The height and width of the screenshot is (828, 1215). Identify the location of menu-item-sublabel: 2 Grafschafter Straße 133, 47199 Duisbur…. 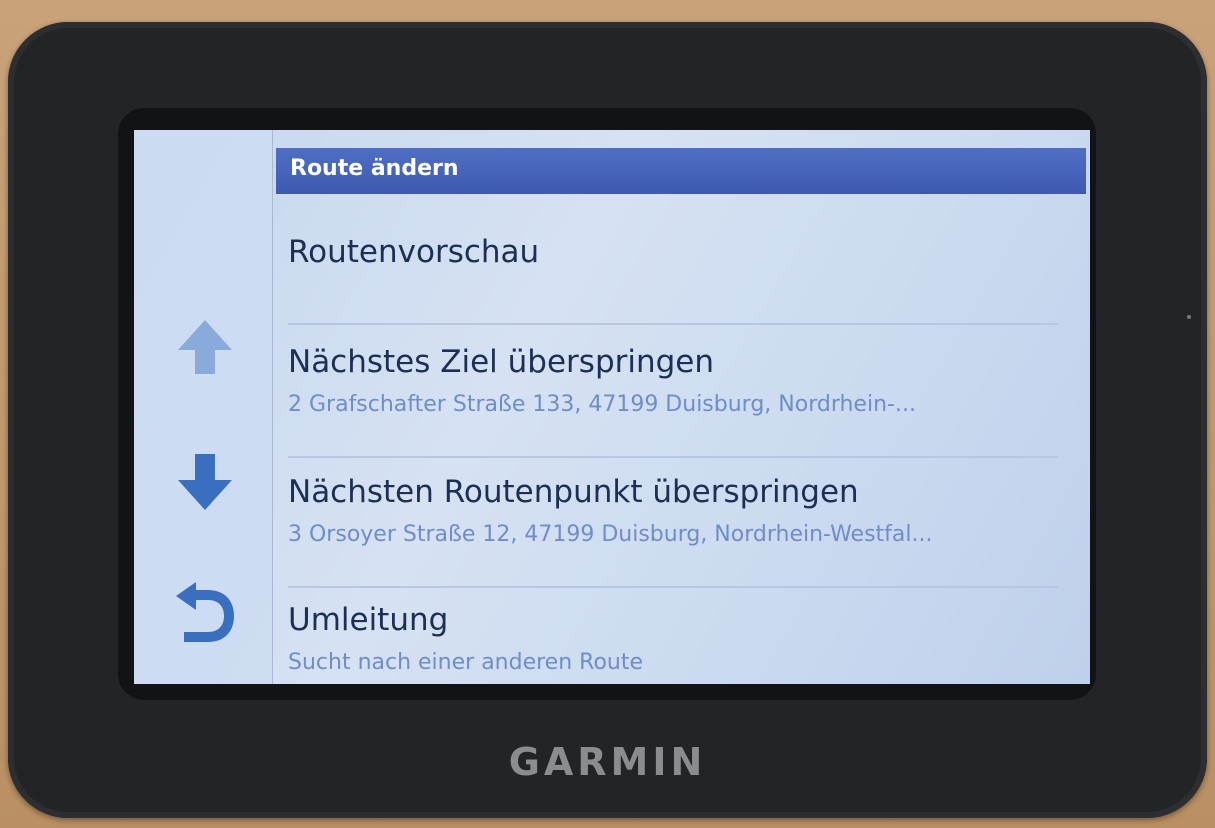
(602, 404).